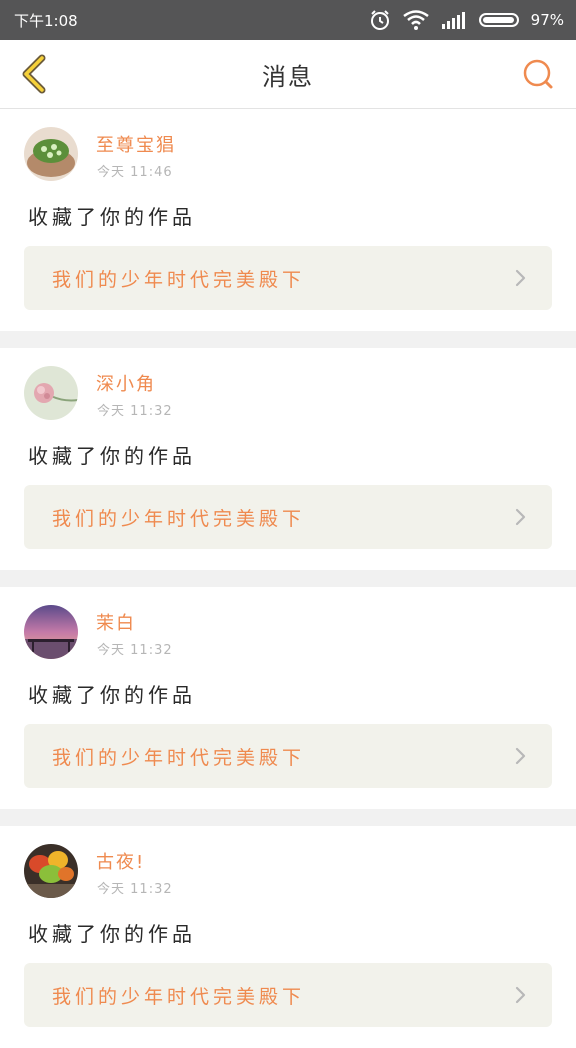 This screenshot has height=1048, width=576. I want to click on alarm-icon, so click(379, 20).